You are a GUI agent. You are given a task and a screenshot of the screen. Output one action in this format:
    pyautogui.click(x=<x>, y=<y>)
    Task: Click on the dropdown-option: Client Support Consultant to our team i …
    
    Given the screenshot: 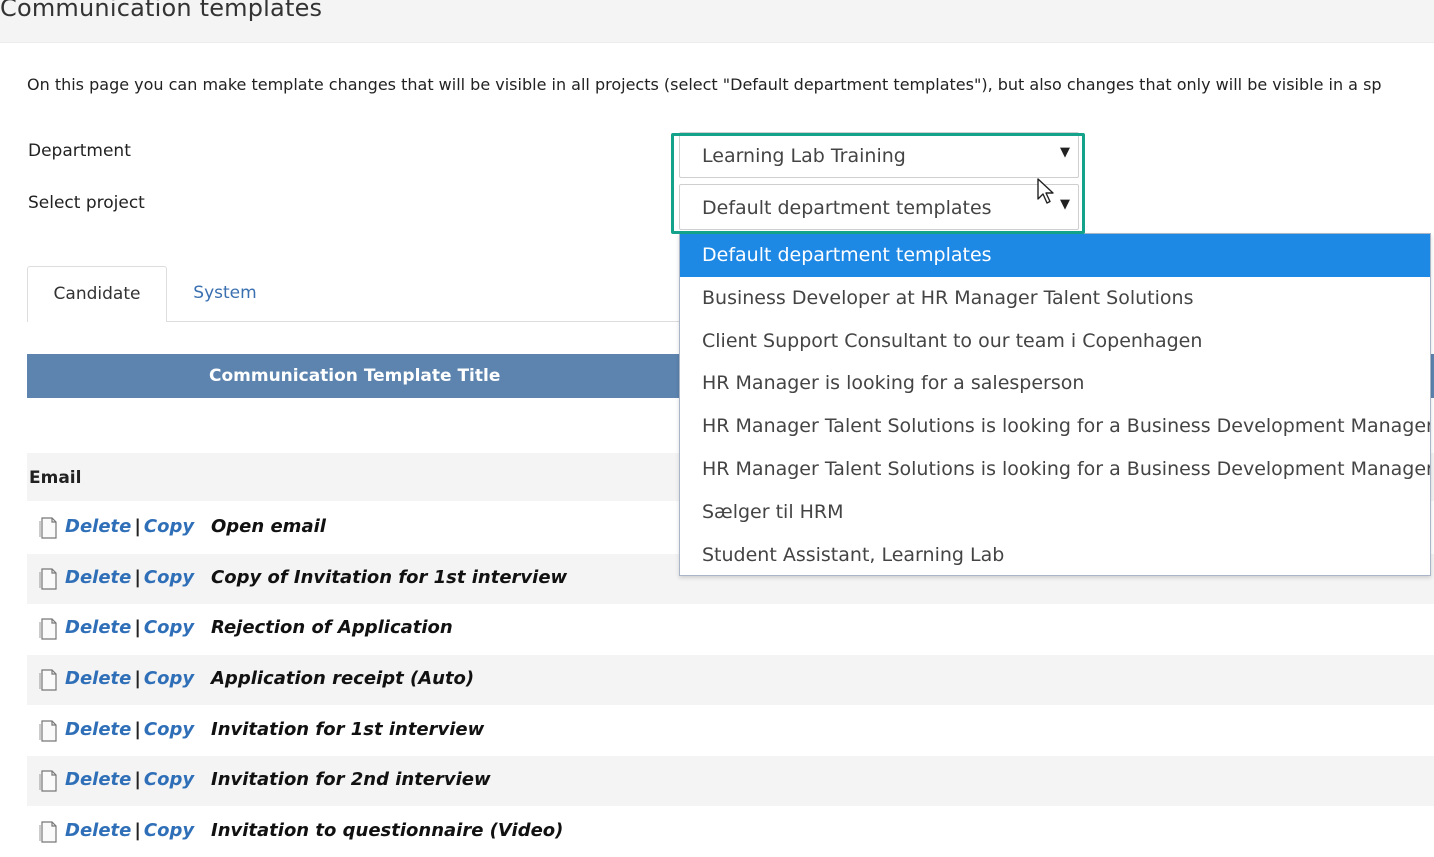 What is the action you would take?
    pyautogui.click(x=1055, y=341)
    